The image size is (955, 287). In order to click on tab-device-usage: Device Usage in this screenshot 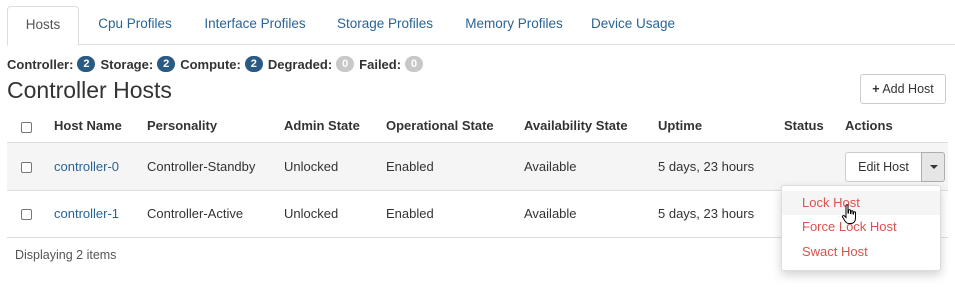, I will do `click(633, 25)`.